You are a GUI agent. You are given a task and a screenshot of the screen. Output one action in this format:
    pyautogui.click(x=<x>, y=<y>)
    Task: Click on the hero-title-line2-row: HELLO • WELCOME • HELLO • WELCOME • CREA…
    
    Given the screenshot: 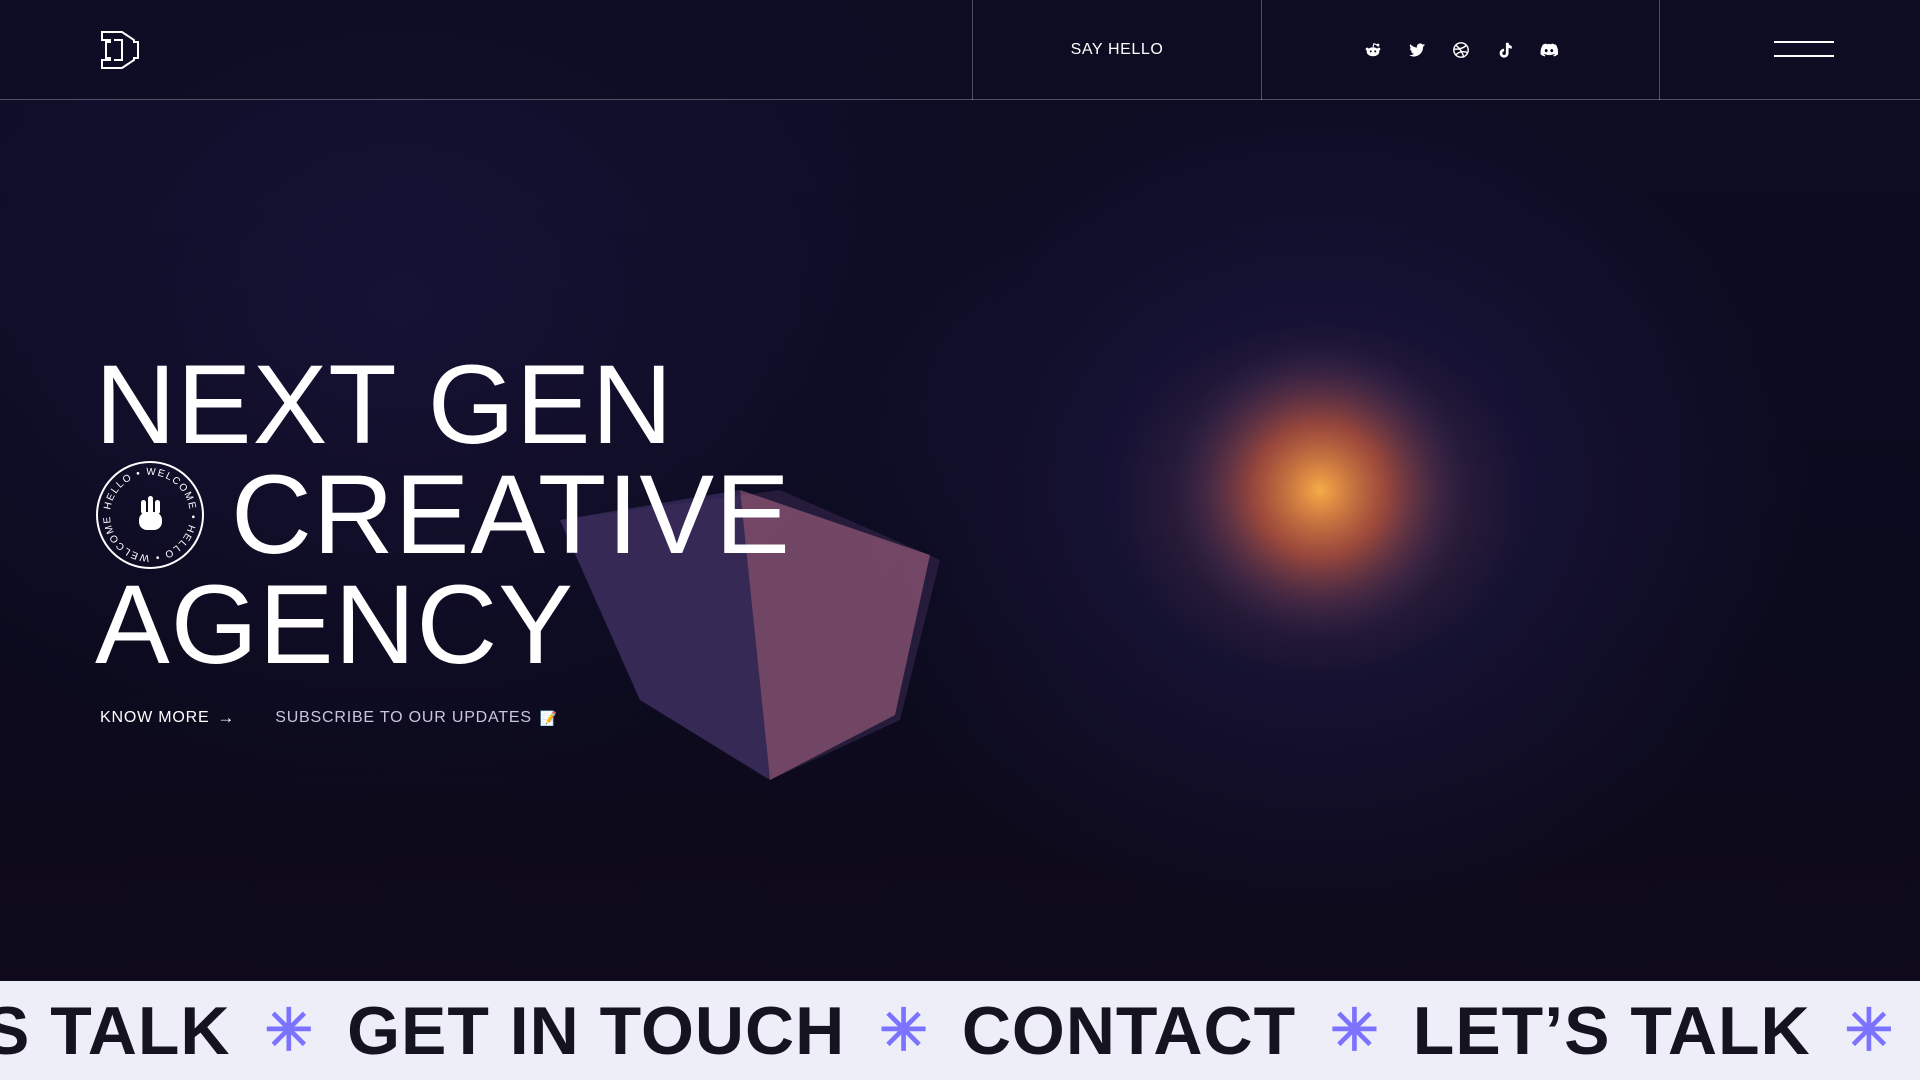 What is the action you would take?
    pyautogui.click(x=441, y=514)
    